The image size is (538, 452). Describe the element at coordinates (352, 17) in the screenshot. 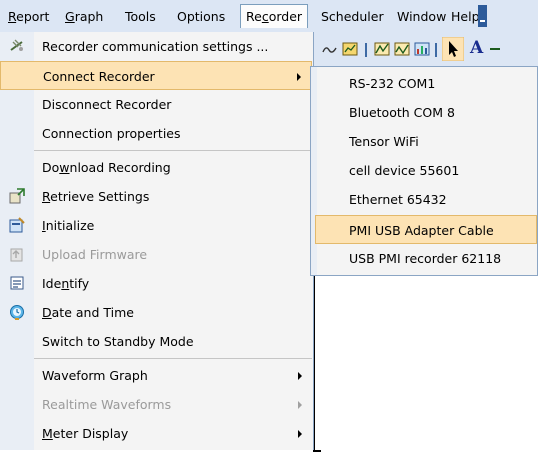

I see `menu-scheduler: Scheduler` at that location.